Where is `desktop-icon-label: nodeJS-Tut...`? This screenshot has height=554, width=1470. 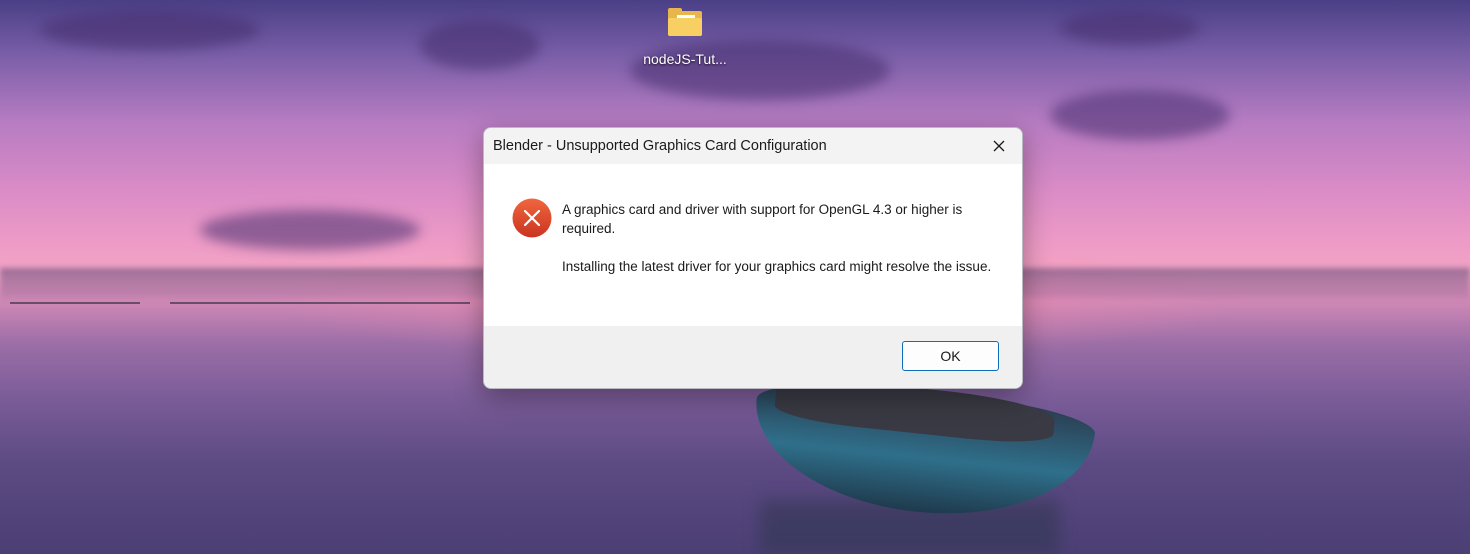 desktop-icon-label: nodeJS-Tut... is located at coordinates (685, 59).